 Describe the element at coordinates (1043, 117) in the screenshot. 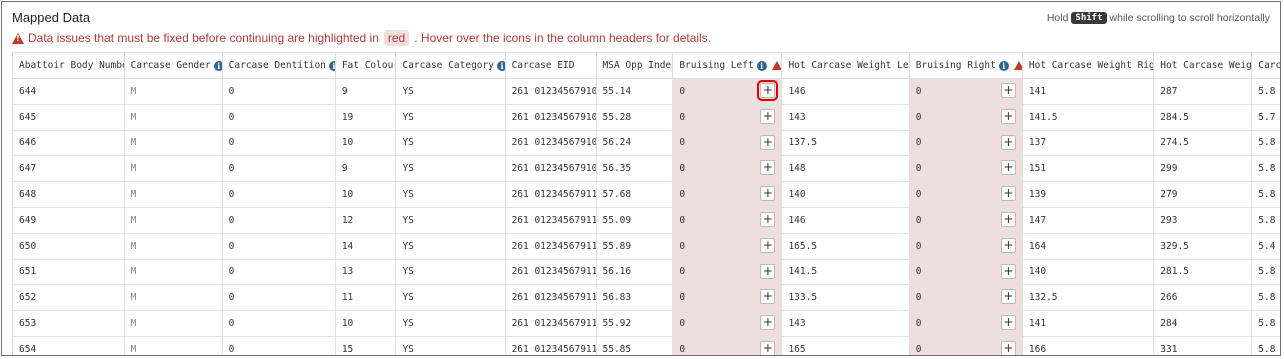

I see `cell-value: 141.5` at that location.